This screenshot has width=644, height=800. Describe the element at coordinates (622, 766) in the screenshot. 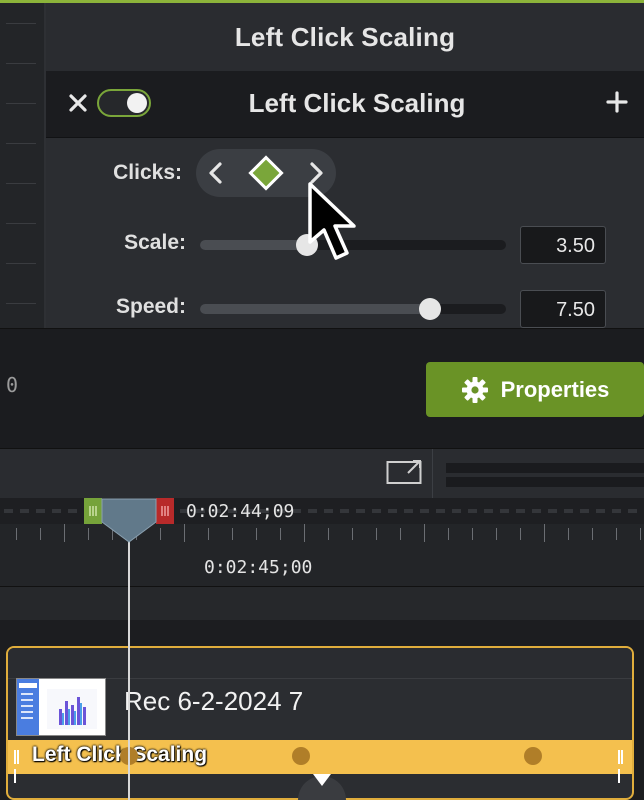

I see `effect-bar-right-grip` at that location.